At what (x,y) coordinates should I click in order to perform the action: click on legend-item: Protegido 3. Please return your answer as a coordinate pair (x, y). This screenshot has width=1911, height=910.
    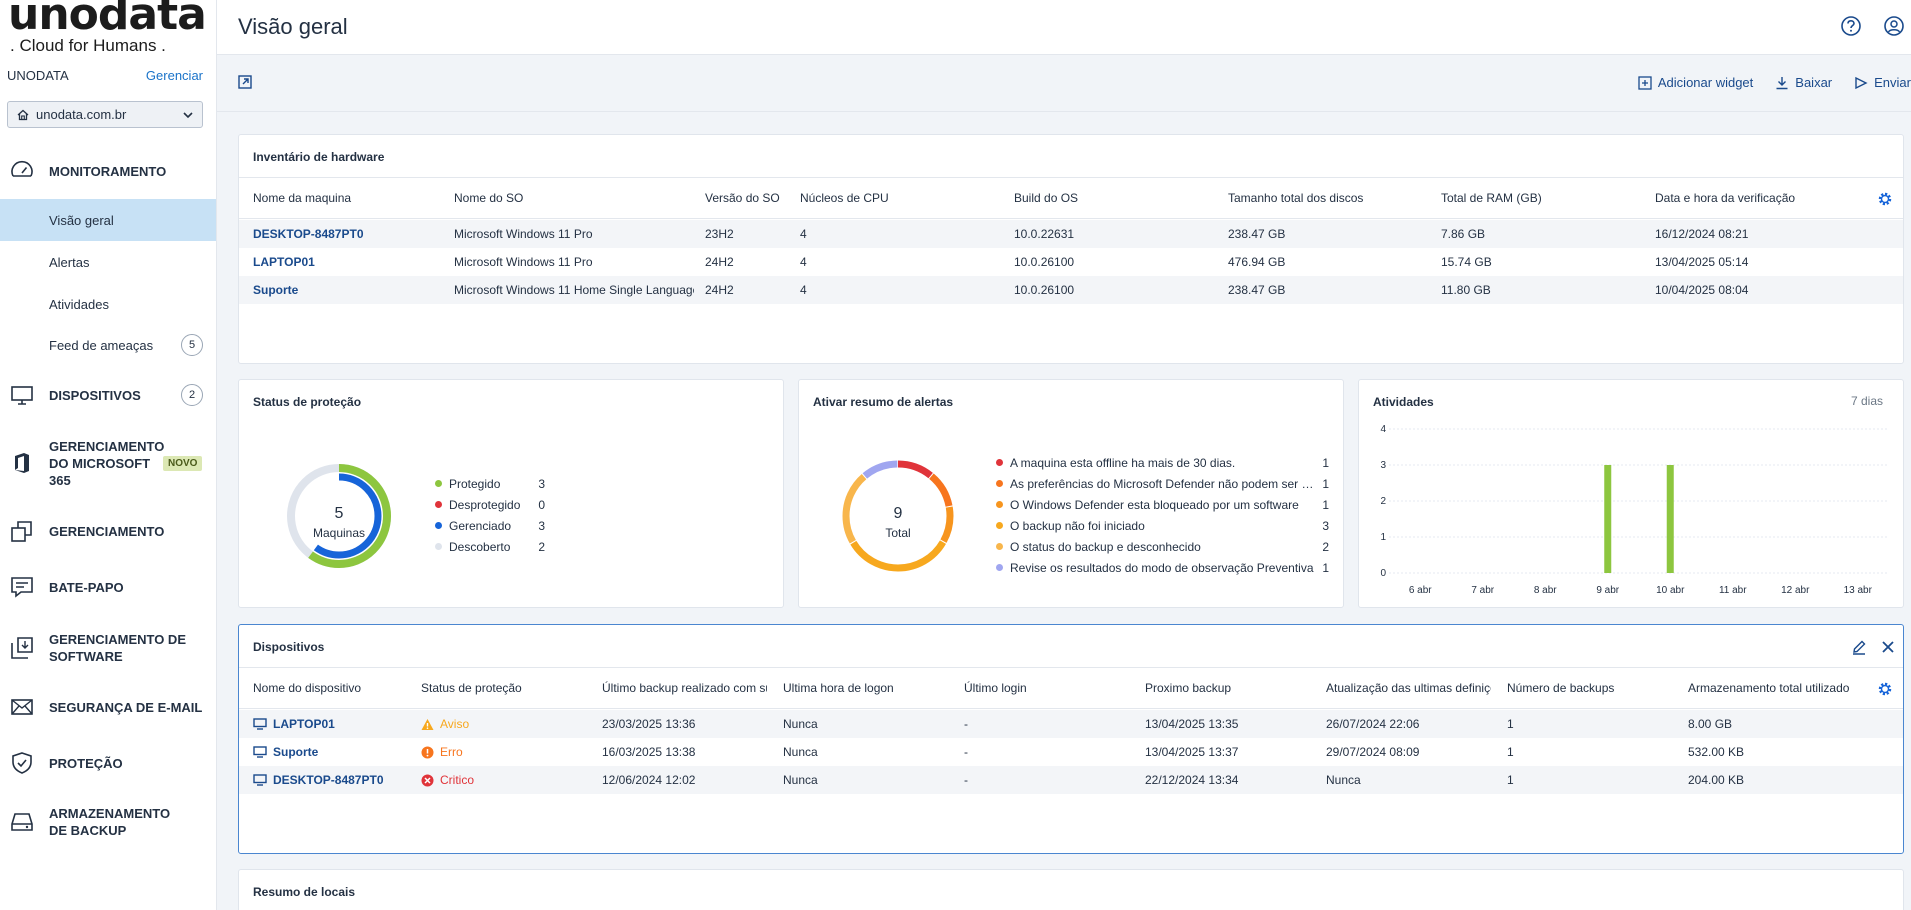
    Looking at the image, I should click on (490, 483).